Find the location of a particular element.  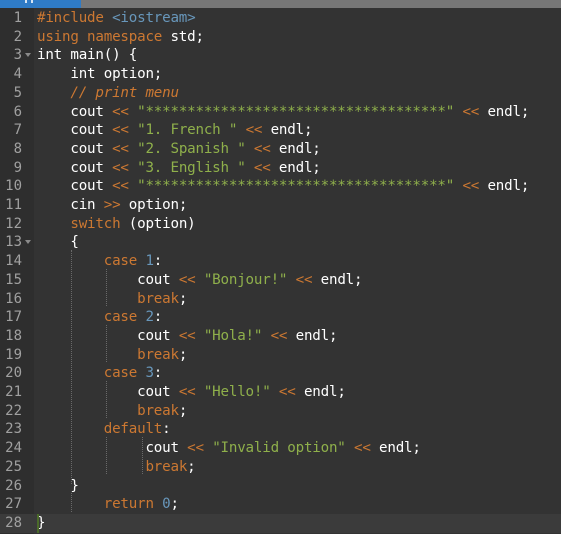

code-line: 21 cout << "Hello!" << endl; is located at coordinates (280, 392).